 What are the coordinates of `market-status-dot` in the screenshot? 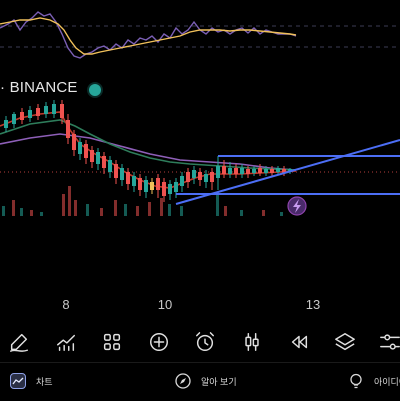 It's located at (95, 90).